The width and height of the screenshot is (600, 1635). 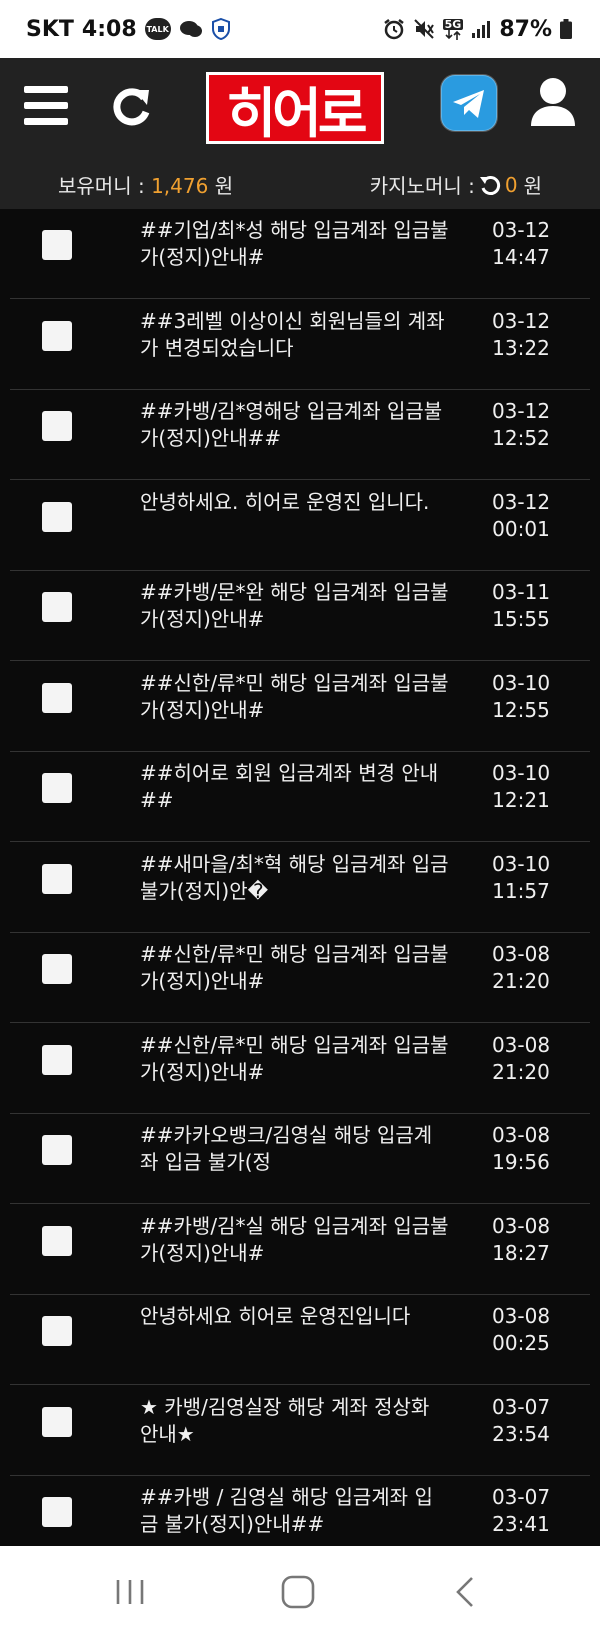 What do you see at coordinates (295, 502) in the screenshot?
I see `row-title: 안녕하세요. 히어로 운영진 입니다.` at bounding box center [295, 502].